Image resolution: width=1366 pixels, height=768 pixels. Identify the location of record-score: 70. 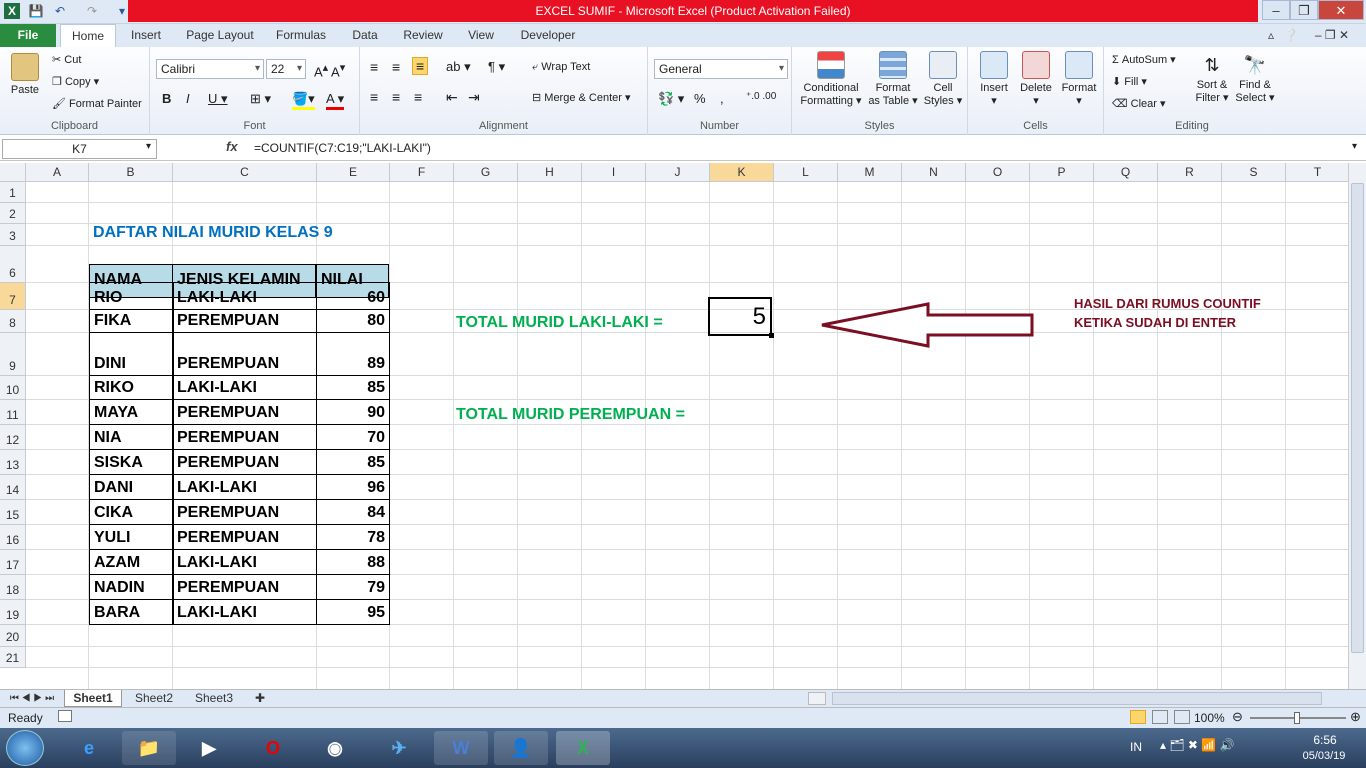
(353, 437).